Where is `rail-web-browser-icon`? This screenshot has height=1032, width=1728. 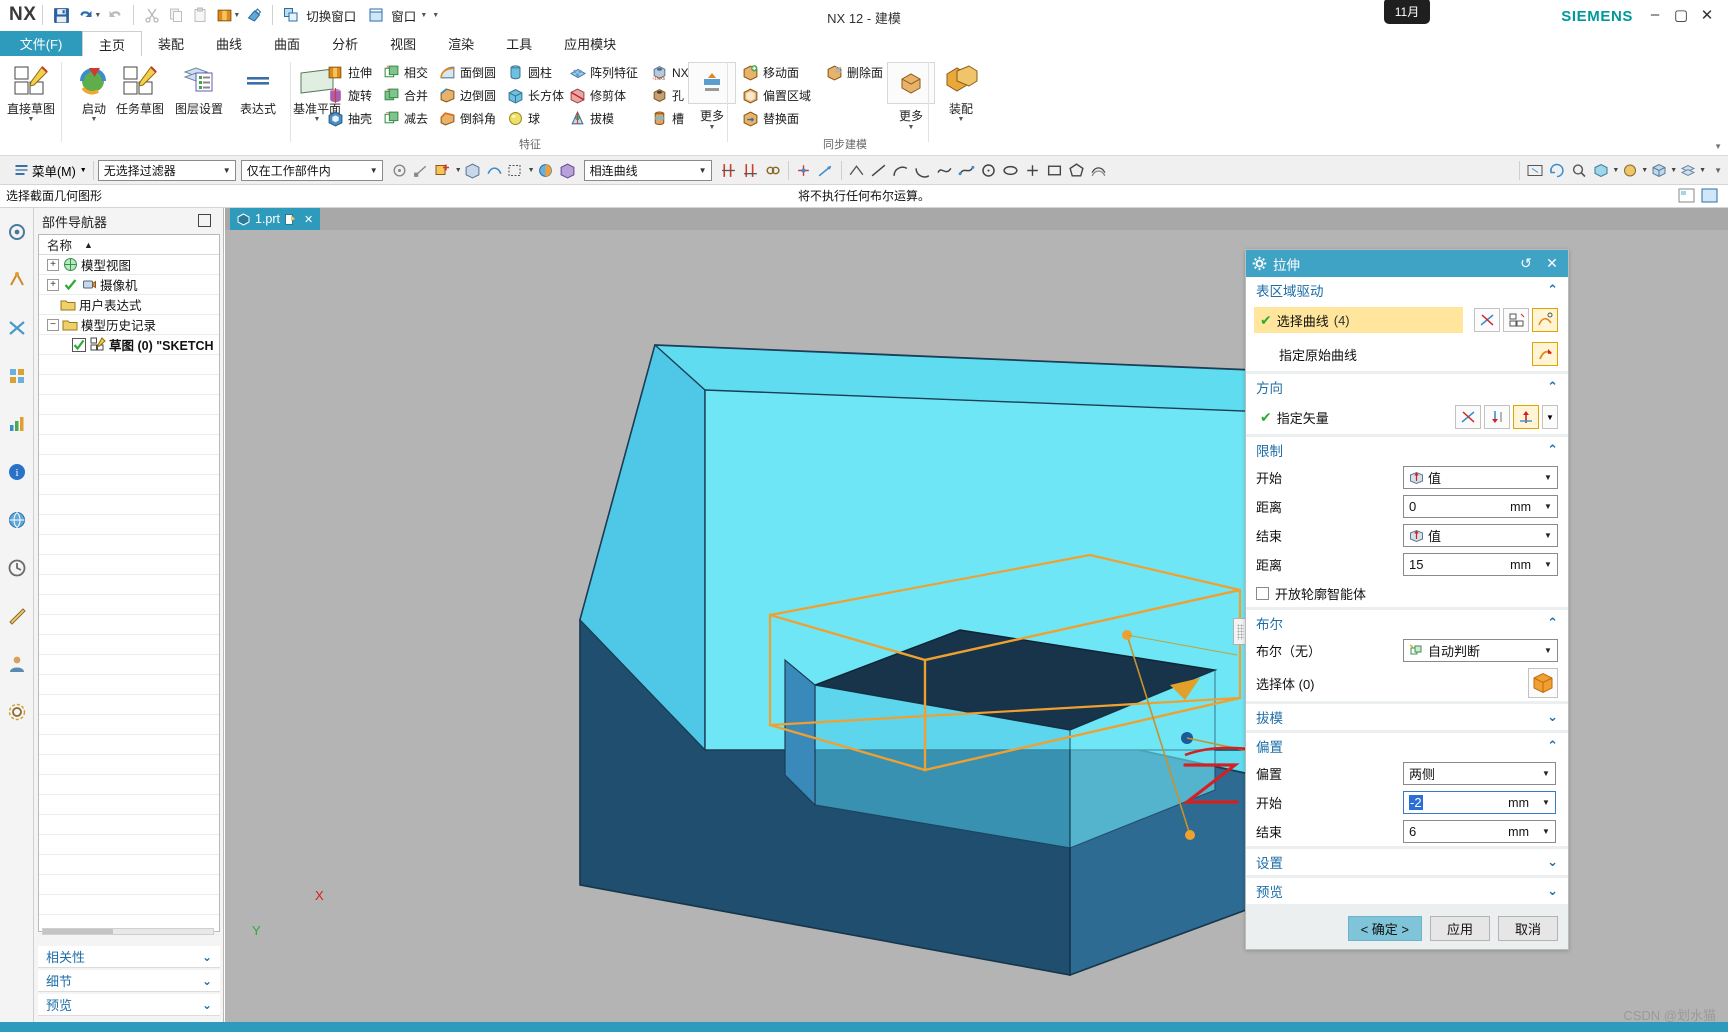
rail-web-browser-icon is located at coordinates (17, 520).